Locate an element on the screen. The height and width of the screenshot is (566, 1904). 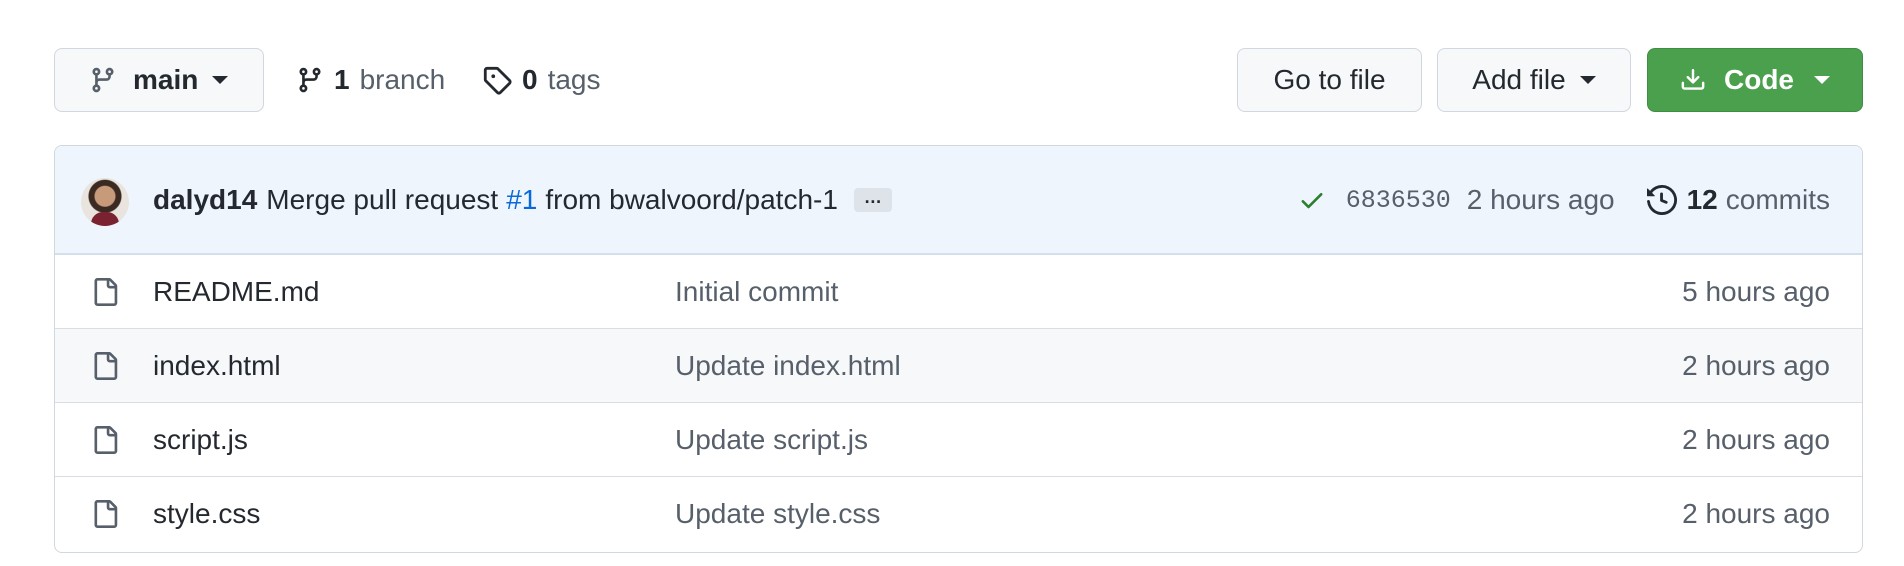
commit-sha: 6836530 is located at coordinates (1398, 200).